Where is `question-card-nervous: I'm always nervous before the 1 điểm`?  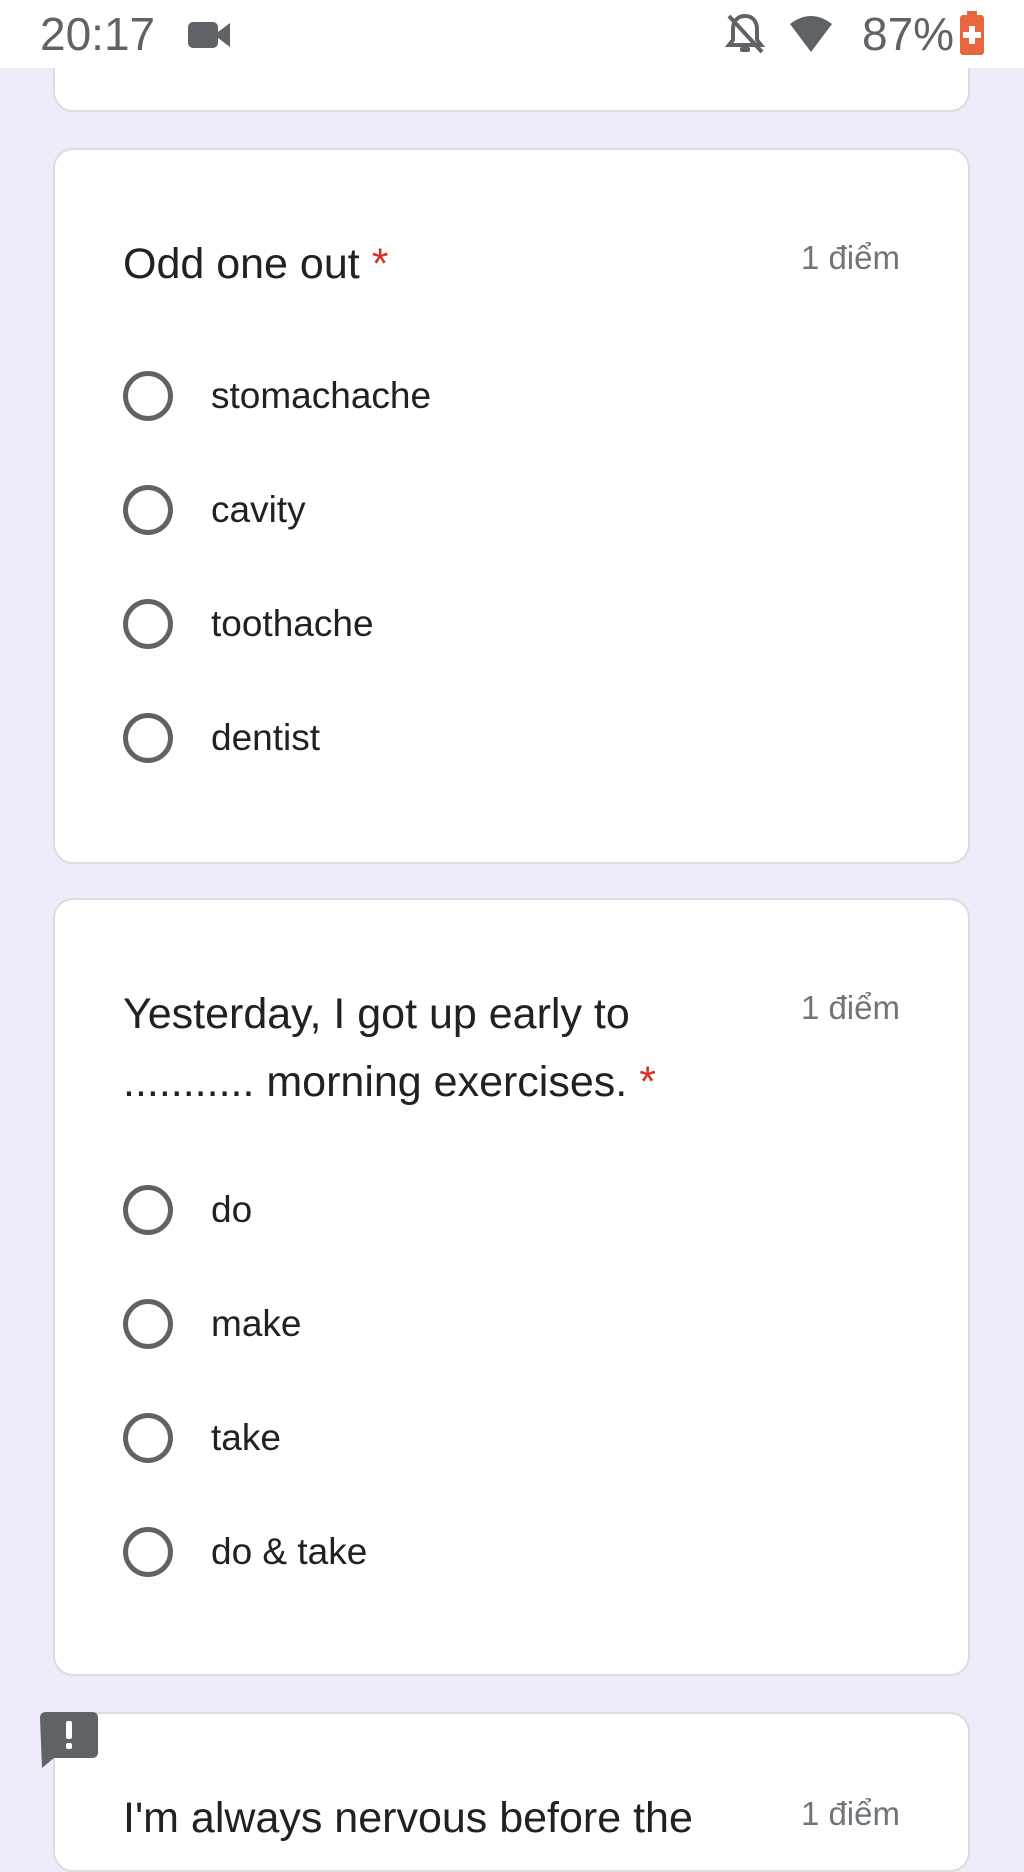
question-card-nervous: I'm always nervous before the 1 điểm is located at coordinates (511, 1792).